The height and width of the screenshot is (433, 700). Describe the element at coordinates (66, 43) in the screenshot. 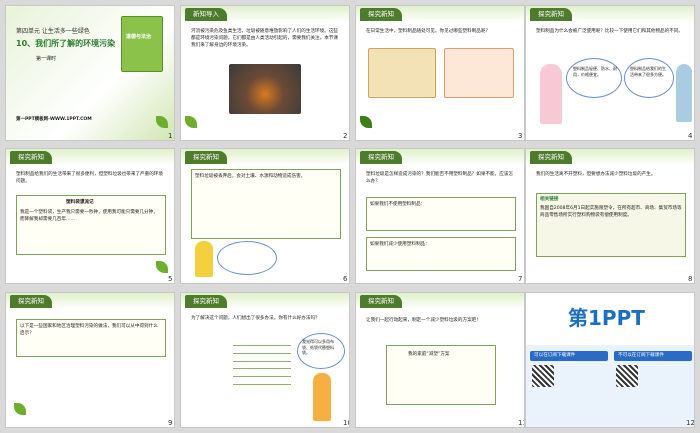

I see `lesson-title: 10、我们所了解的环境污染` at that location.